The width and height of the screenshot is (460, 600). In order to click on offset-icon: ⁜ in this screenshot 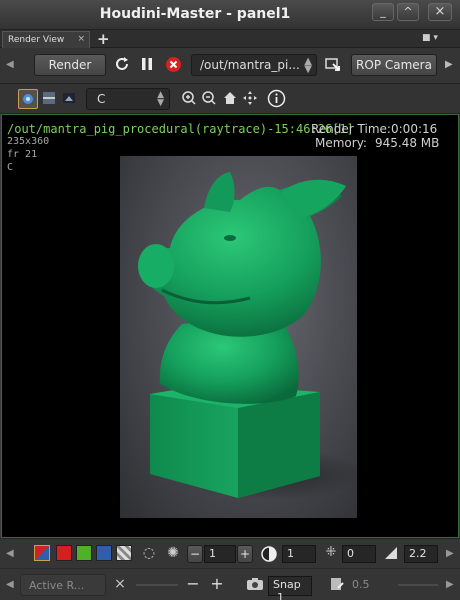, I will do `click(331, 554)`.